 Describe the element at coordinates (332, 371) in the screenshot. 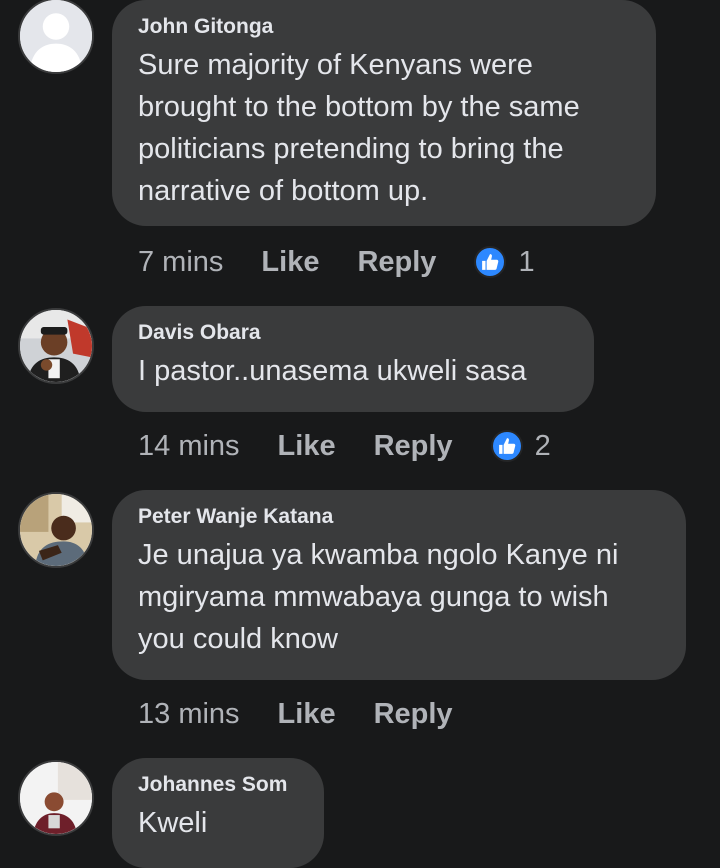

I see `comment-text: I pastor..unasema ukweli sasa` at that location.